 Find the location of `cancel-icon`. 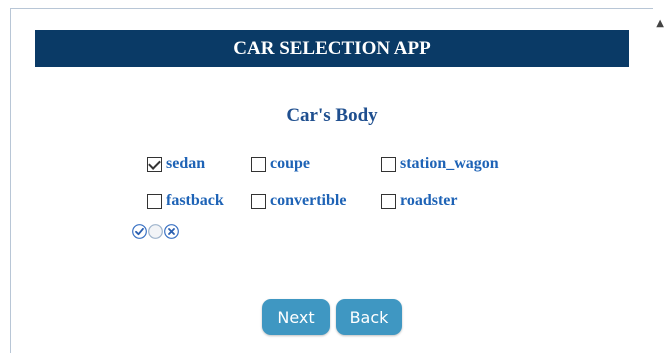

cancel-icon is located at coordinates (171, 231).